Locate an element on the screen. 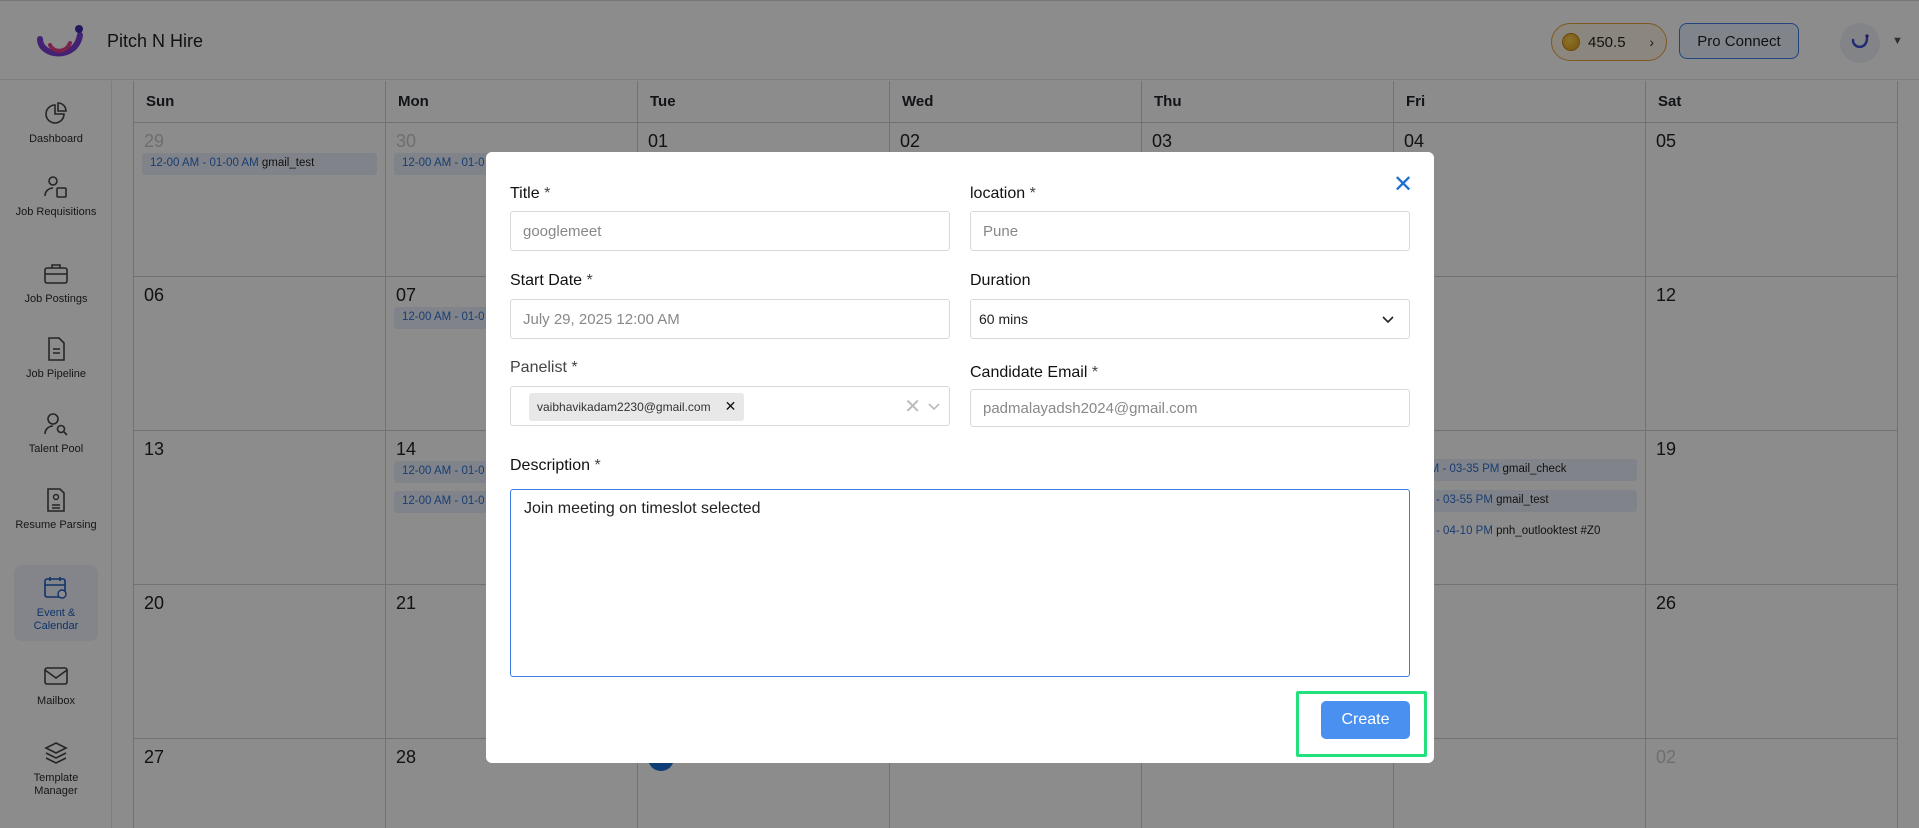 The image size is (1919, 828). create-button: Create is located at coordinates (1365, 720).